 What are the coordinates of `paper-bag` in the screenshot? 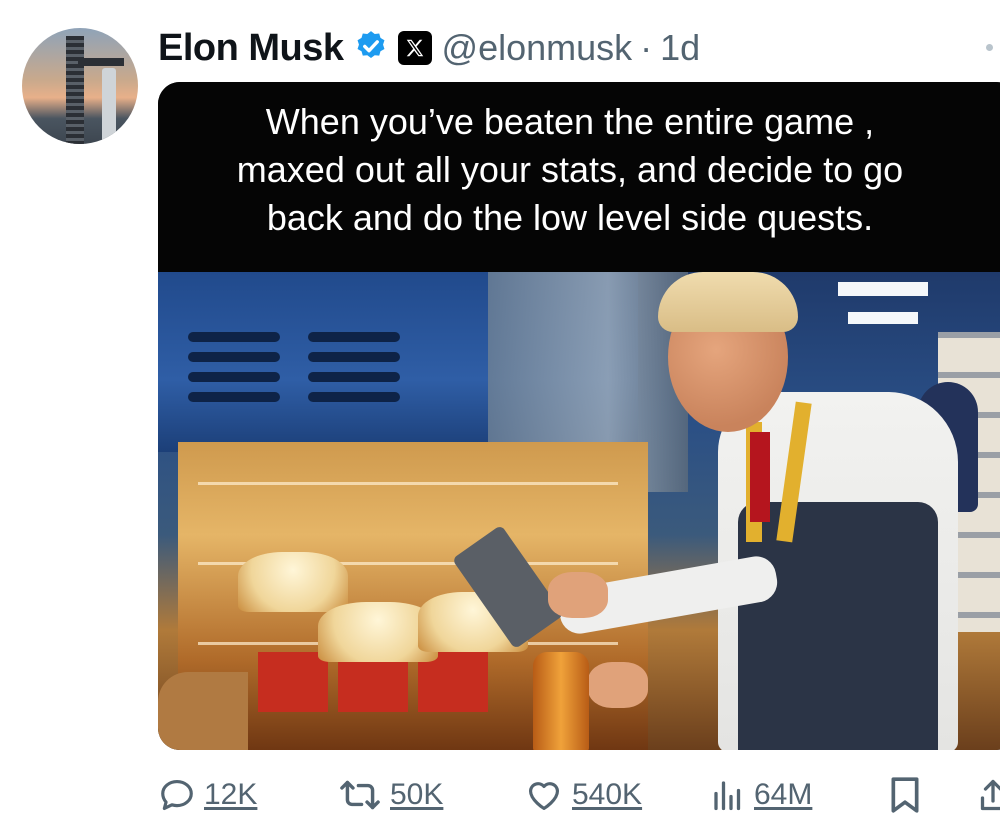 It's located at (203, 711).